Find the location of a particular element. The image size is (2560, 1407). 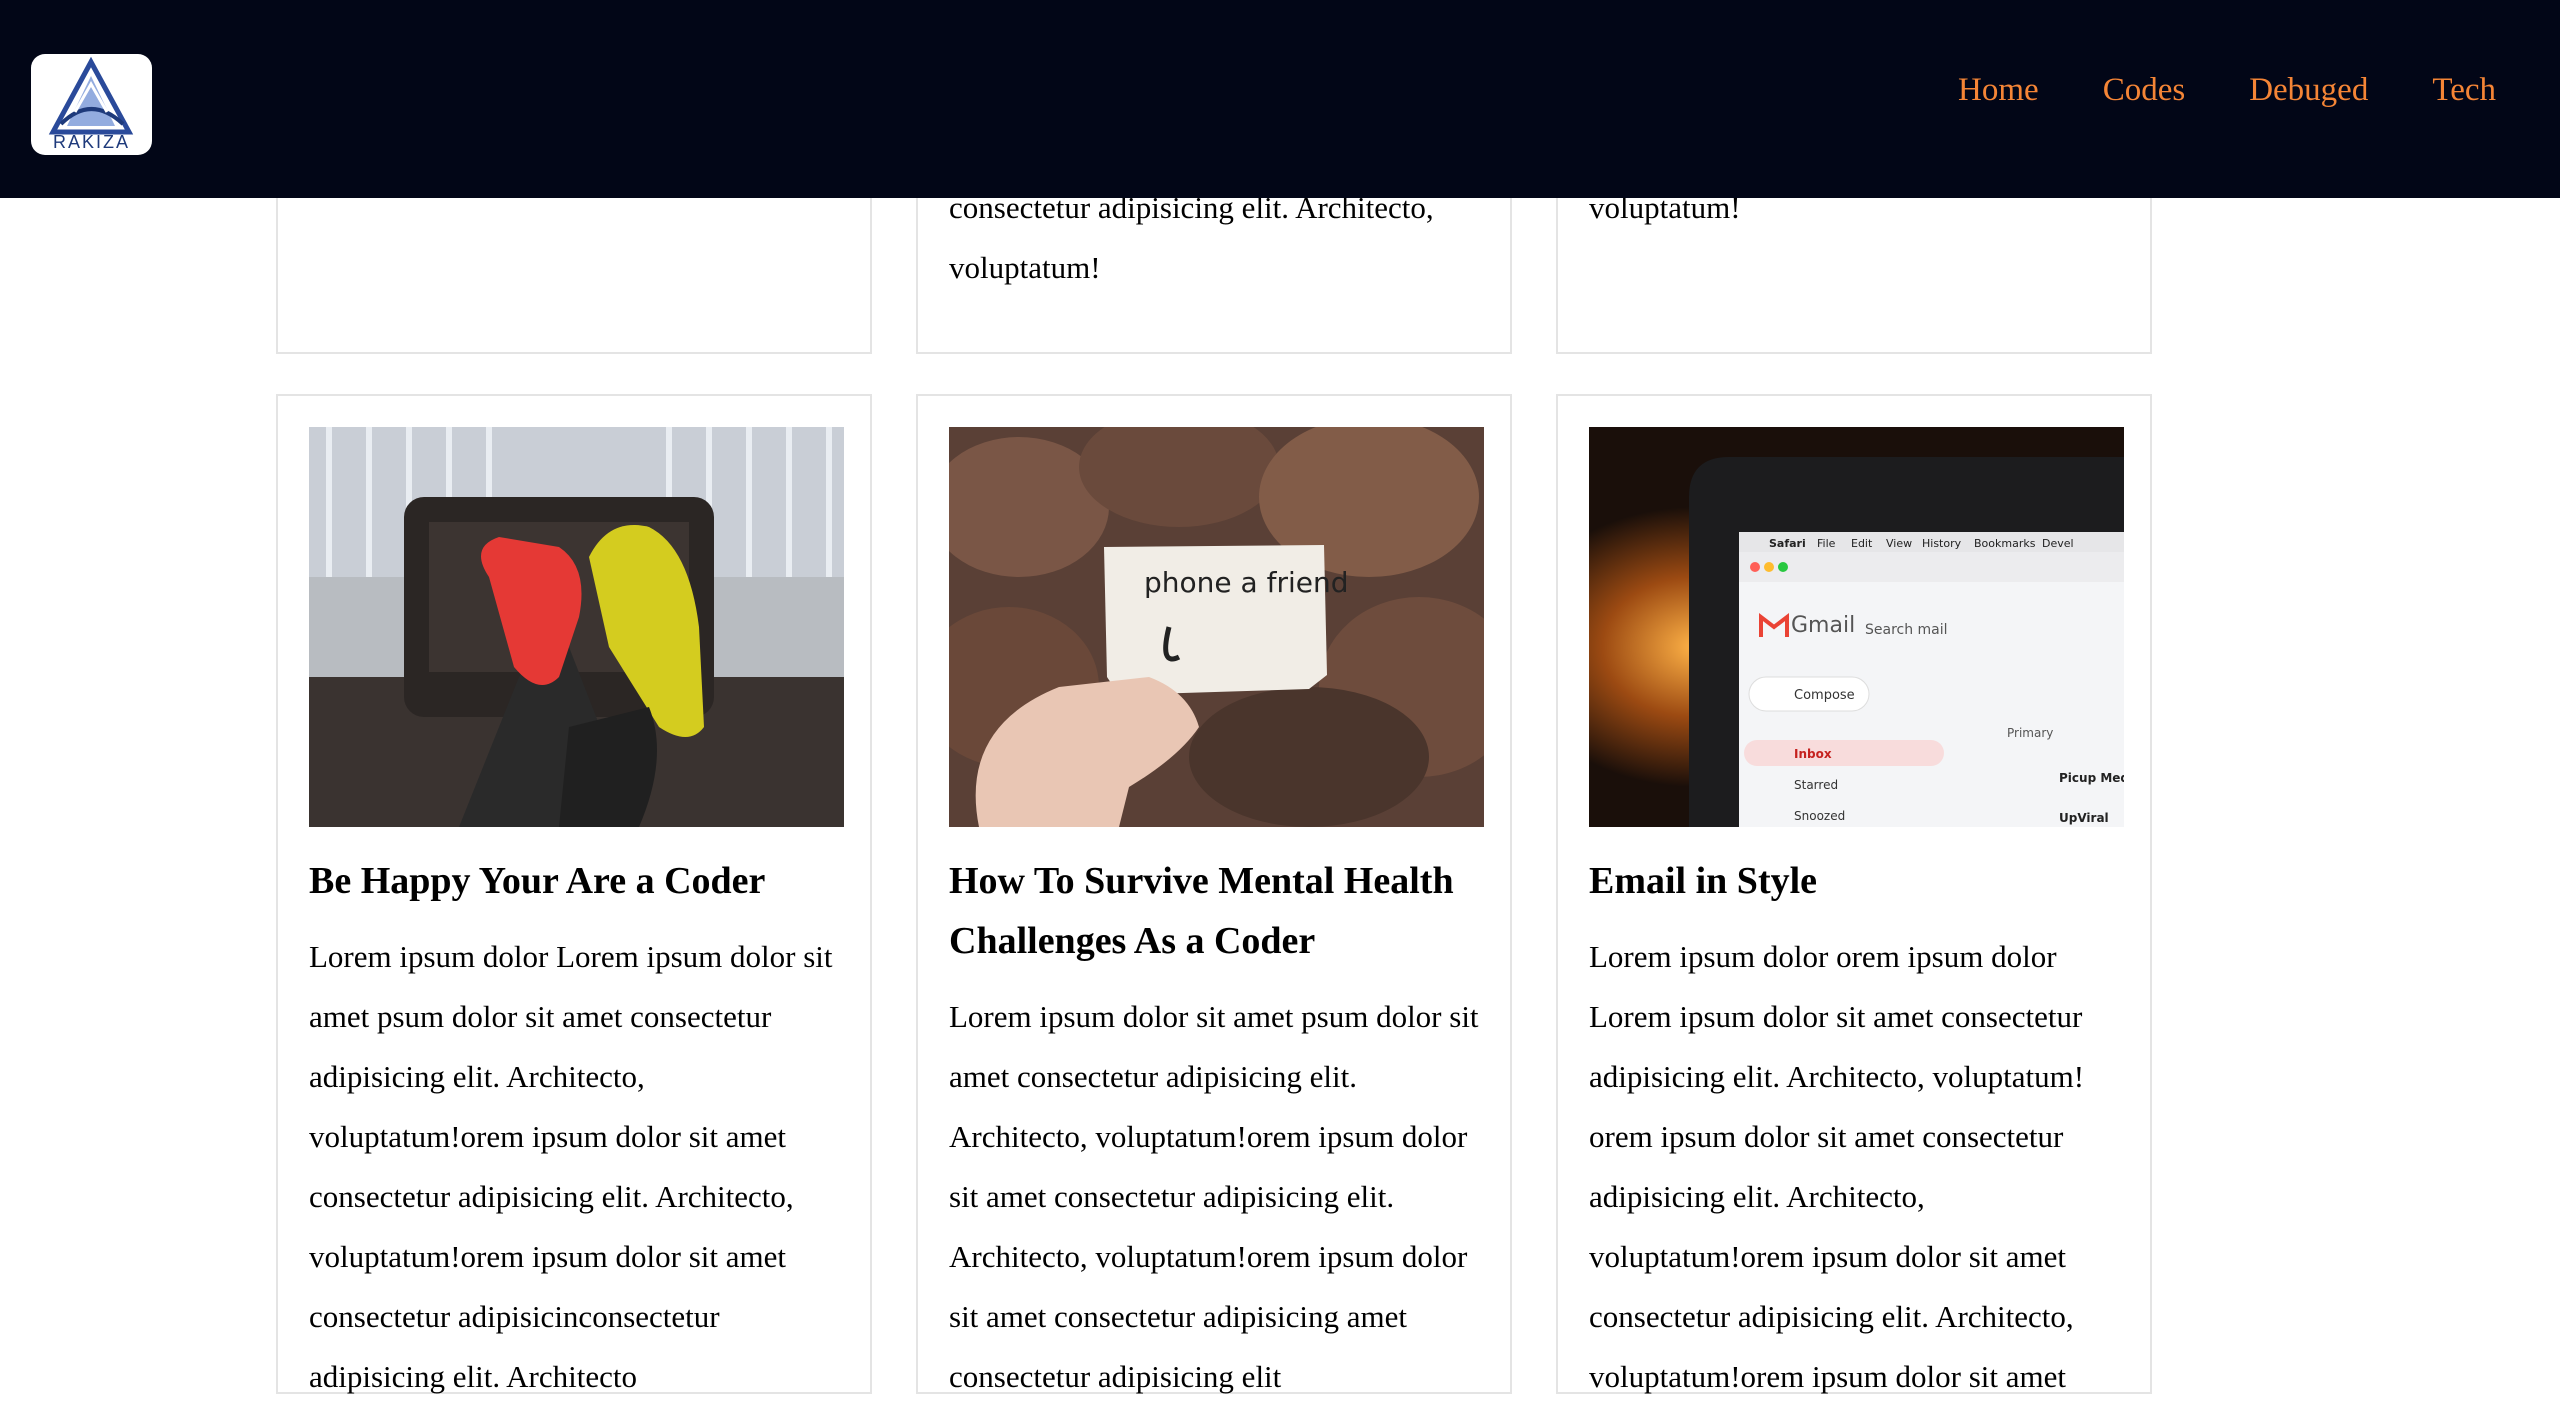

screen-menu-item: History is located at coordinates (1942, 543).